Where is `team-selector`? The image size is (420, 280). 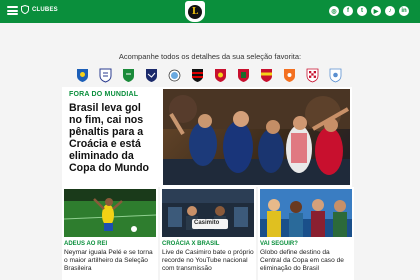 team-selector is located at coordinates (209, 75).